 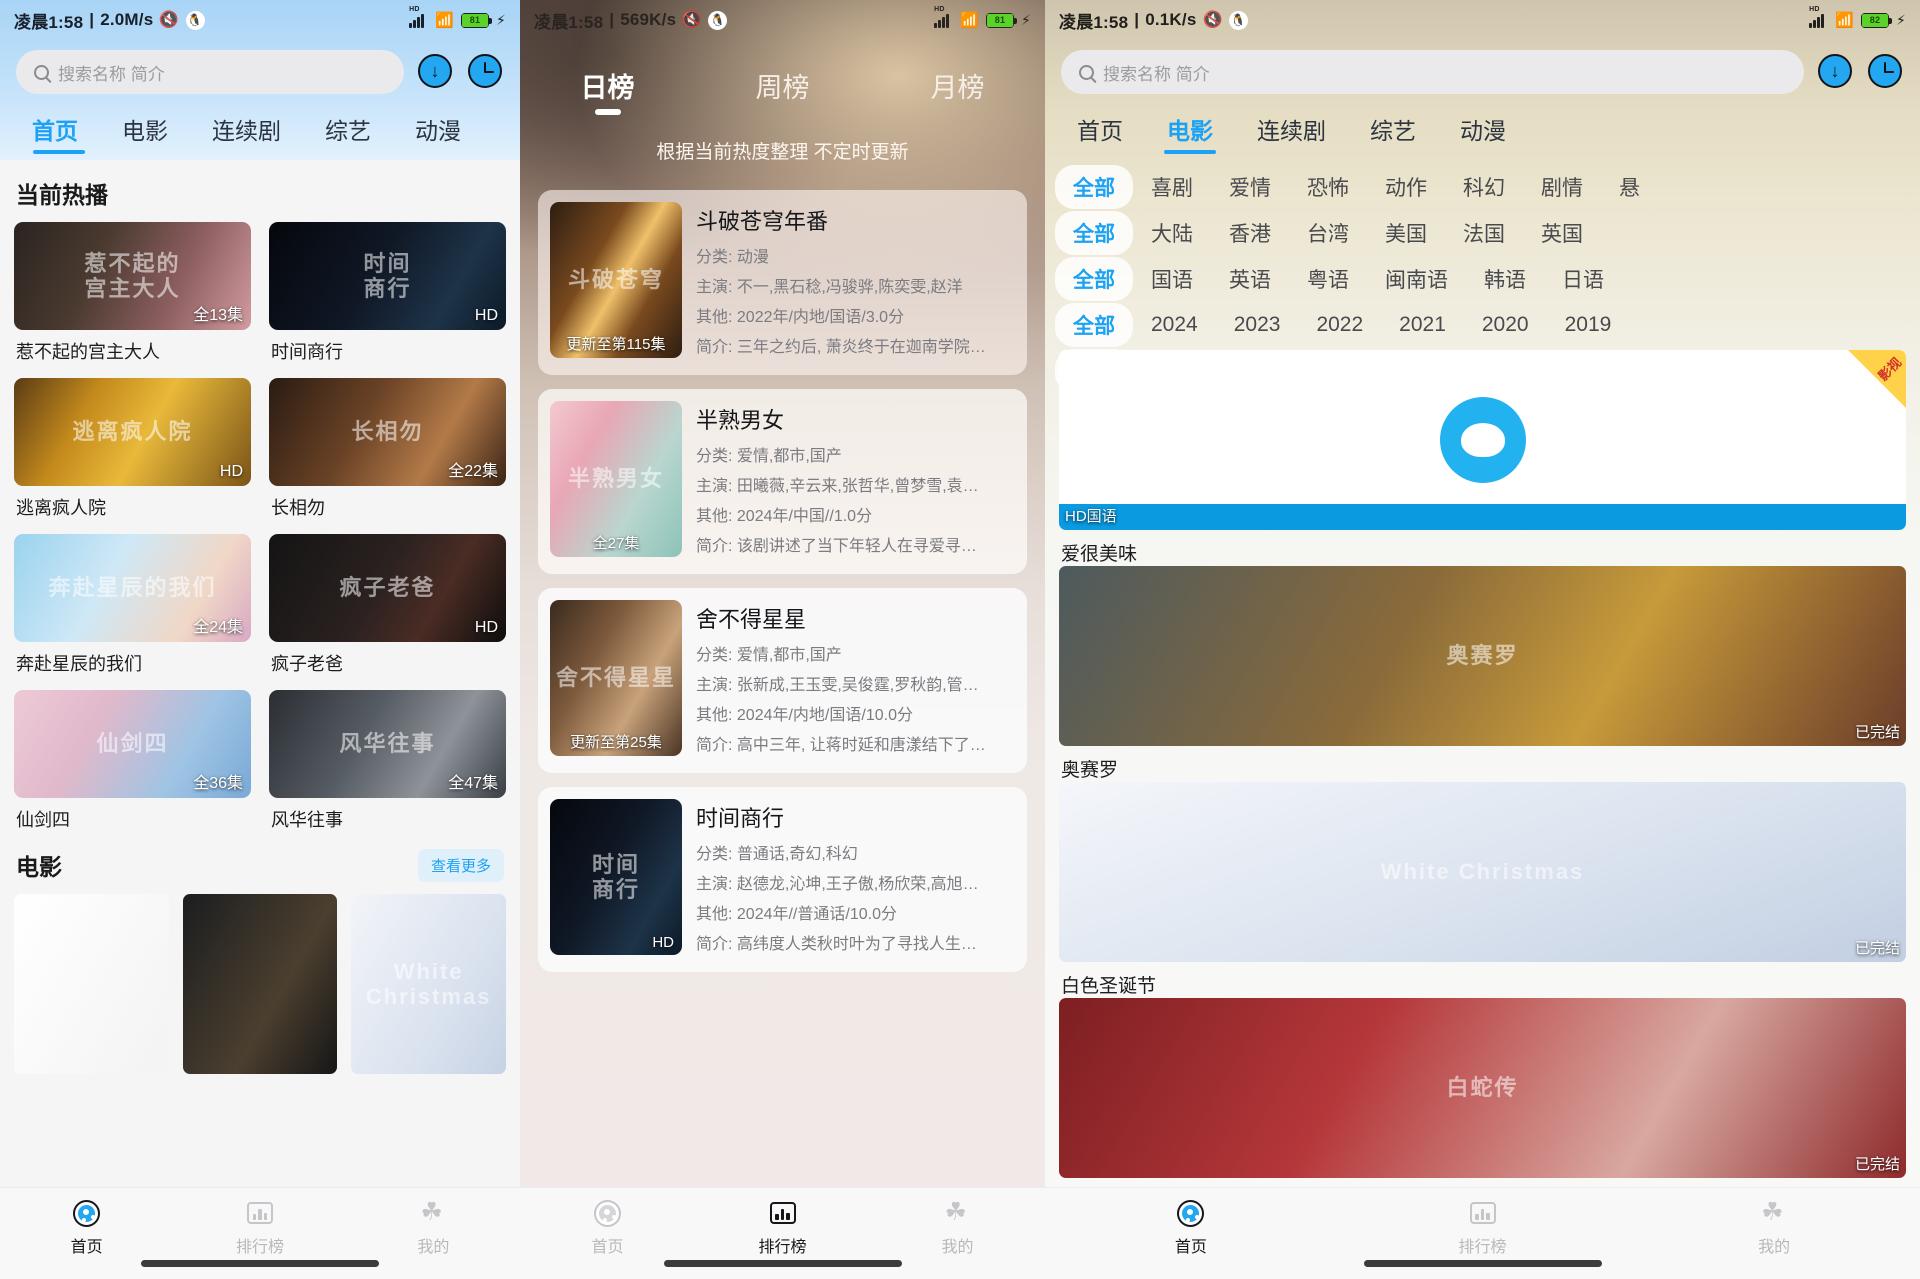 I want to click on download-icon: ↓, so click(x=435, y=71).